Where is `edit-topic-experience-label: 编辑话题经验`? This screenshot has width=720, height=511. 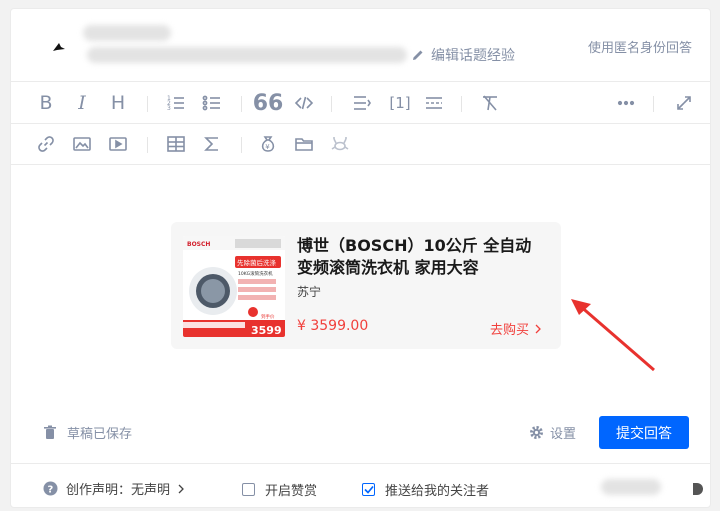 edit-topic-experience-label: 编辑话题经验 is located at coordinates (473, 56).